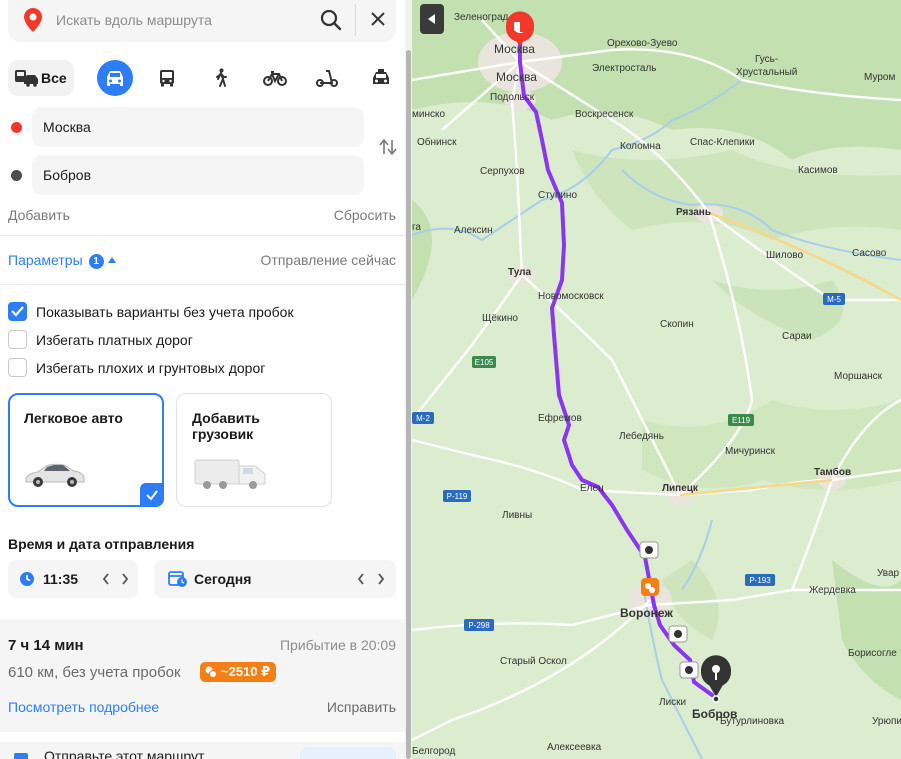  Describe the element at coordinates (165, 312) in the screenshot. I see `option-label: Показывать варианты без учета пробок` at that location.